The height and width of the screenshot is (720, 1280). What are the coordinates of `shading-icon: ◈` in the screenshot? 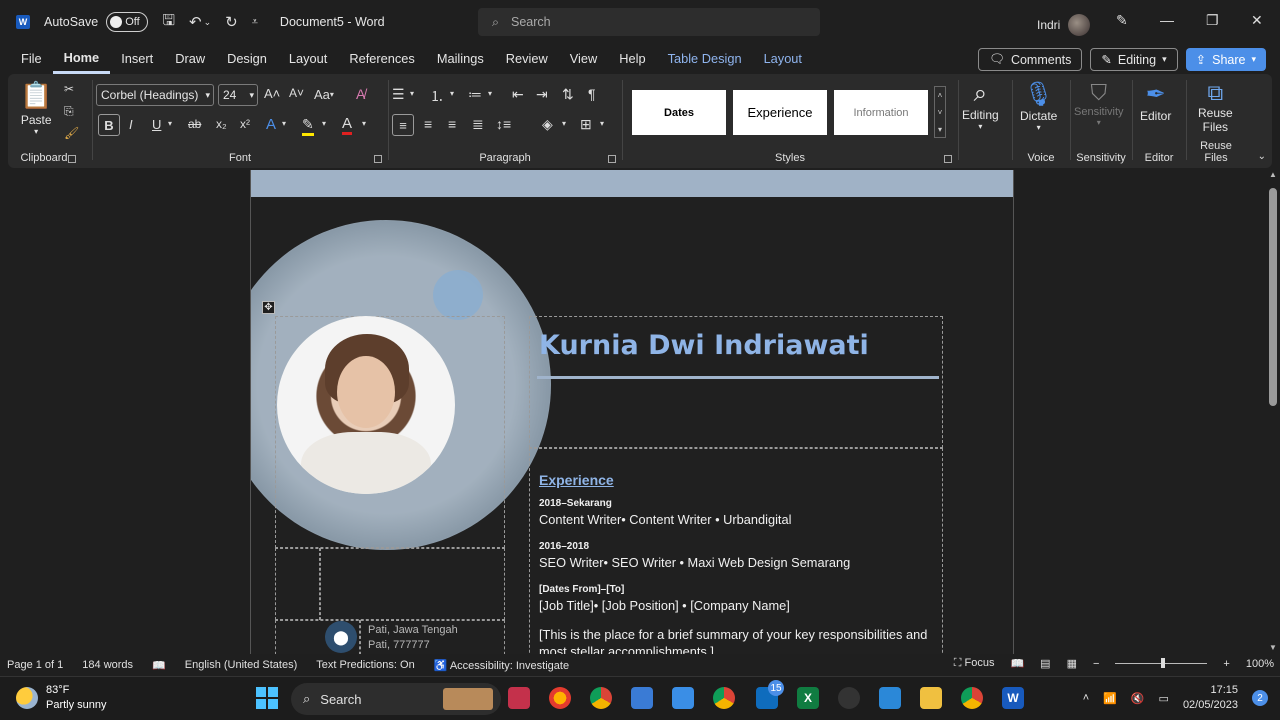 It's located at (547, 124).